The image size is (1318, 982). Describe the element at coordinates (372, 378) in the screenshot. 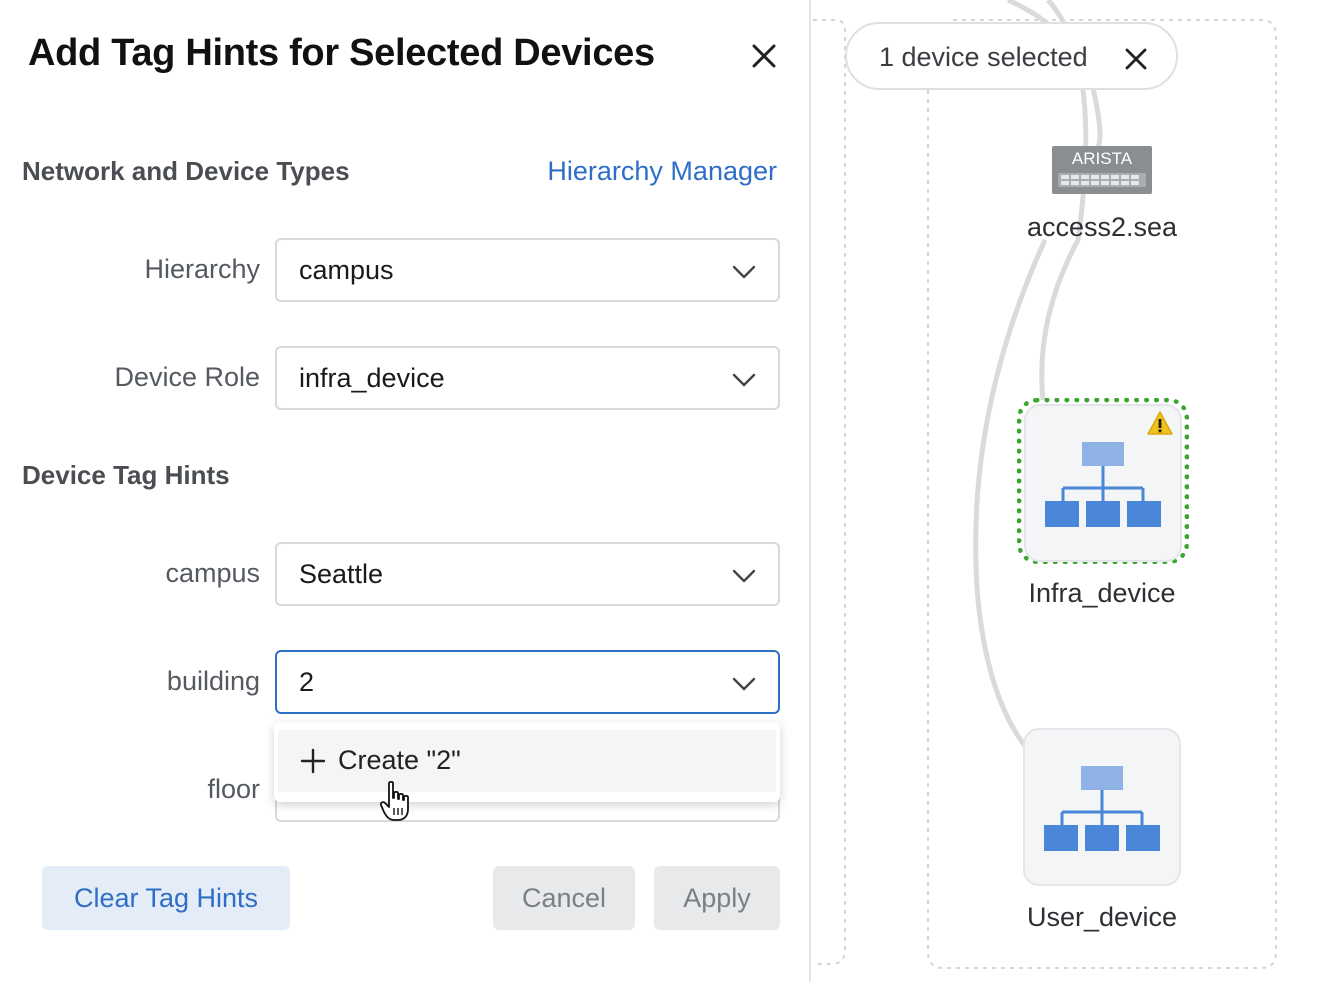

I see `device-role-value: infra_device` at that location.